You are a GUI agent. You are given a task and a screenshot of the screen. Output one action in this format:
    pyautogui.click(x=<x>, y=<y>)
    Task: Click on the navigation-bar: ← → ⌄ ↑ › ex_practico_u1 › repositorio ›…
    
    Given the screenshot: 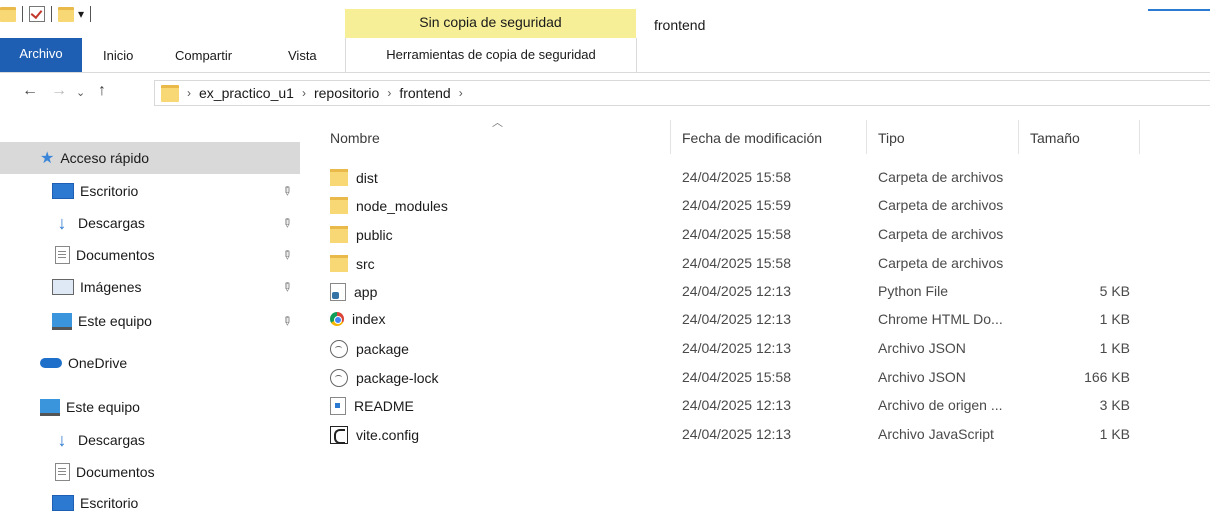 What is the action you would take?
    pyautogui.click(x=605, y=92)
    